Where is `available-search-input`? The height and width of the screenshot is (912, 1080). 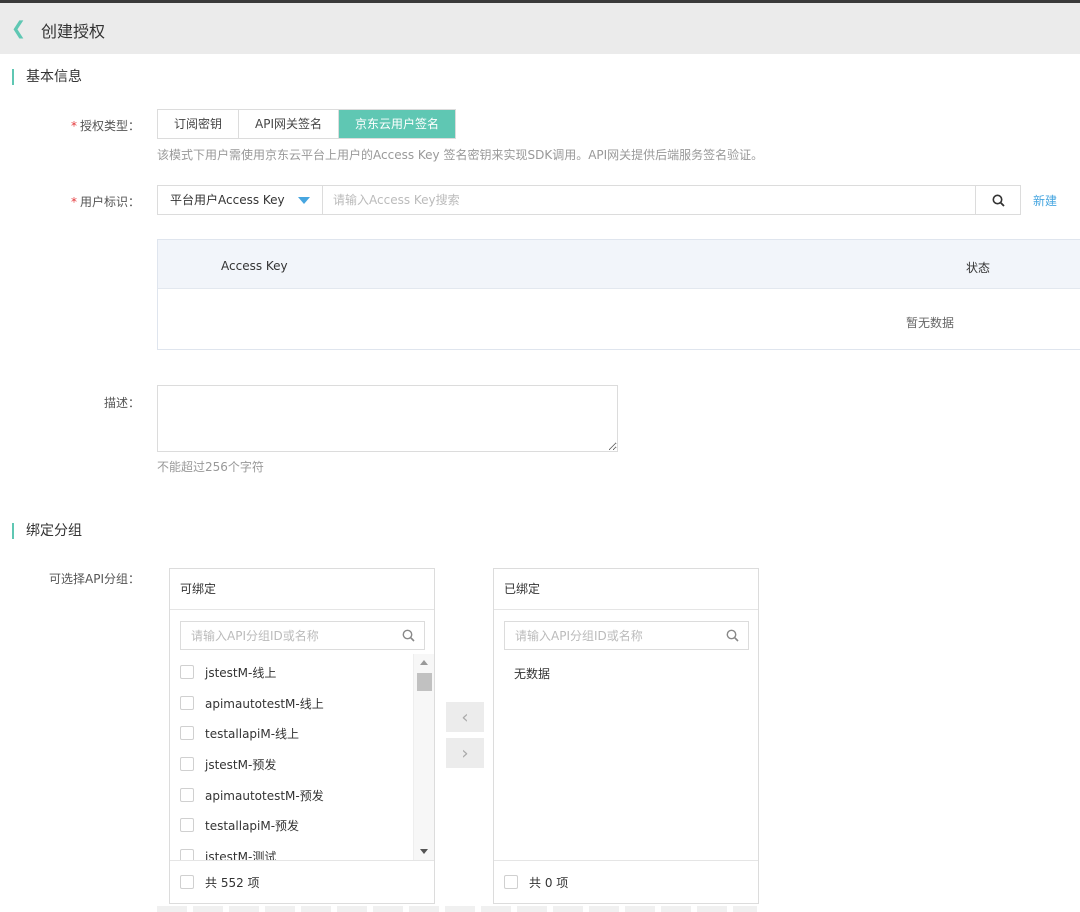 available-search-input is located at coordinates (286, 635).